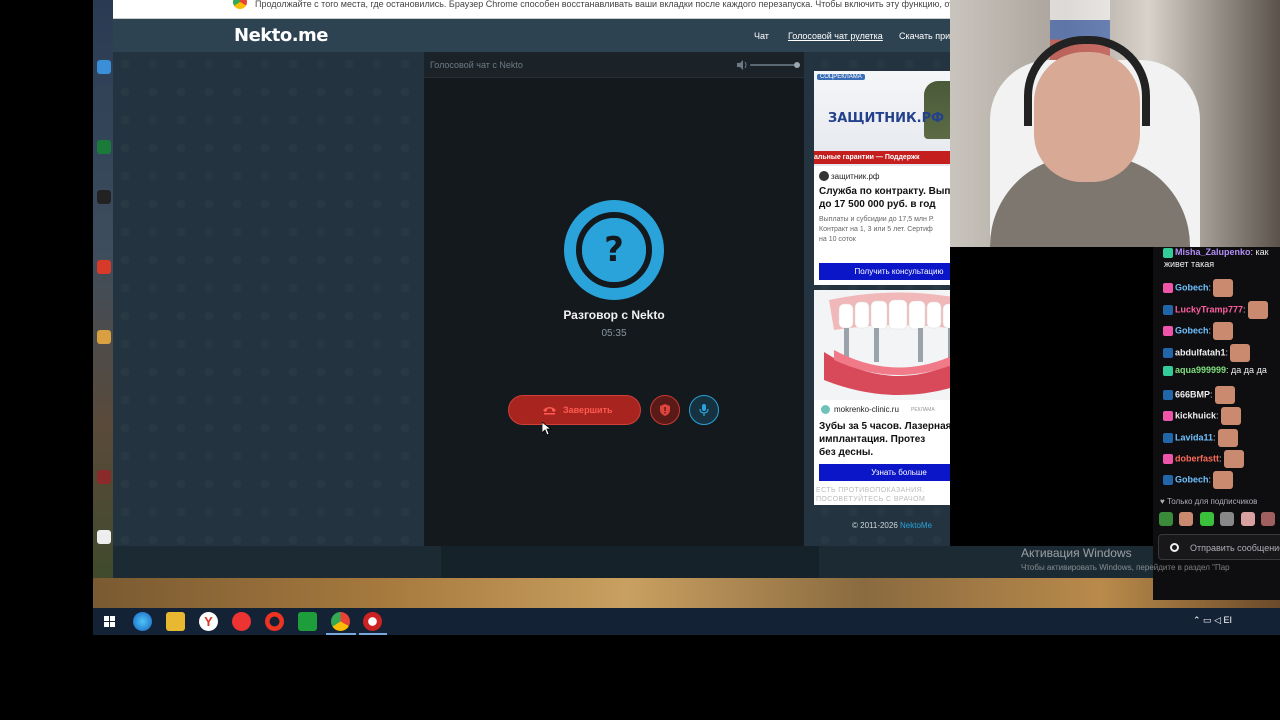 The height and width of the screenshot is (720, 1280). Describe the element at coordinates (340, 621) in the screenshot. I see `chrome-taskbar-icon` at that location.